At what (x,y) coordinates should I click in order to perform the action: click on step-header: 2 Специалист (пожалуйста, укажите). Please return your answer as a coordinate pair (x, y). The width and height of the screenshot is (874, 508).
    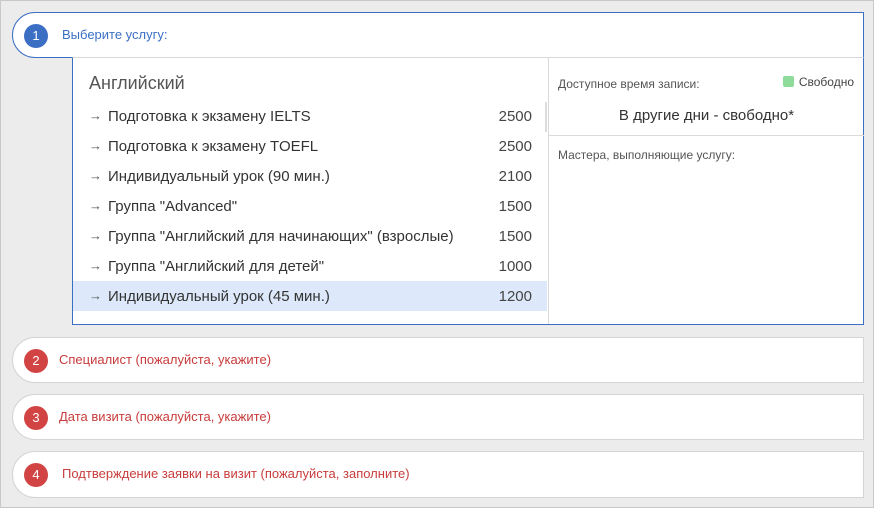
    Looking at the image, I should click on (438, 360).